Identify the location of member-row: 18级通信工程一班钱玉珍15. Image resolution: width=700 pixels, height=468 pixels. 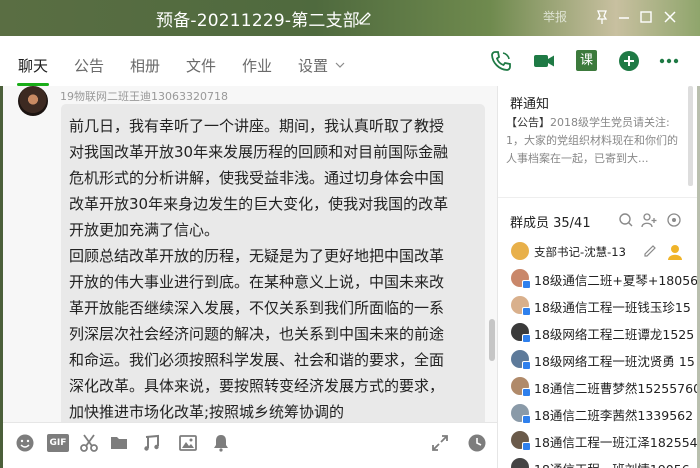
(597, 306).